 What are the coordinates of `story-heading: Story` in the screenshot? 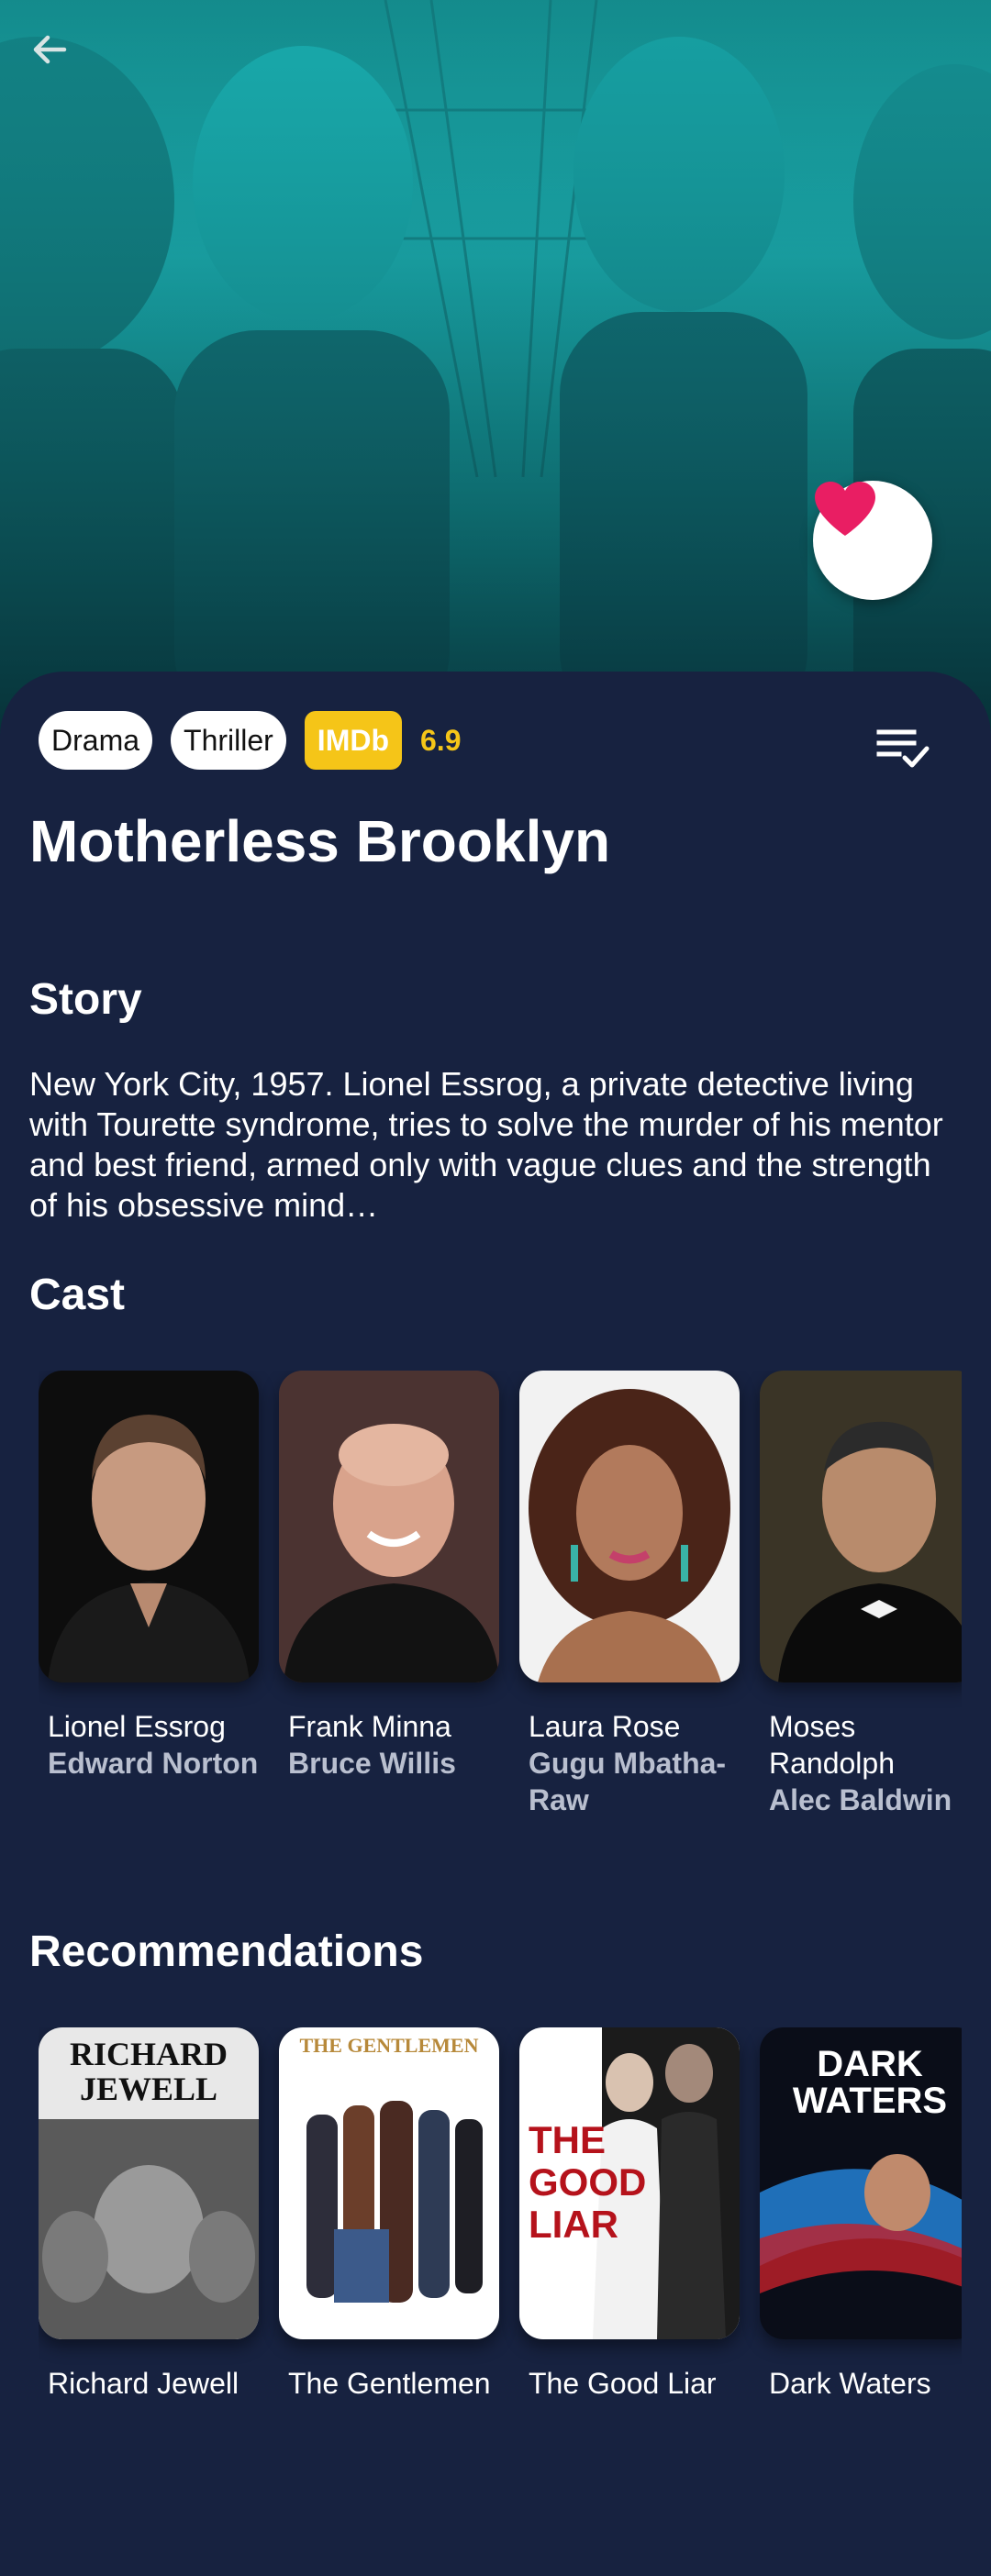 It's located at (85, 999).